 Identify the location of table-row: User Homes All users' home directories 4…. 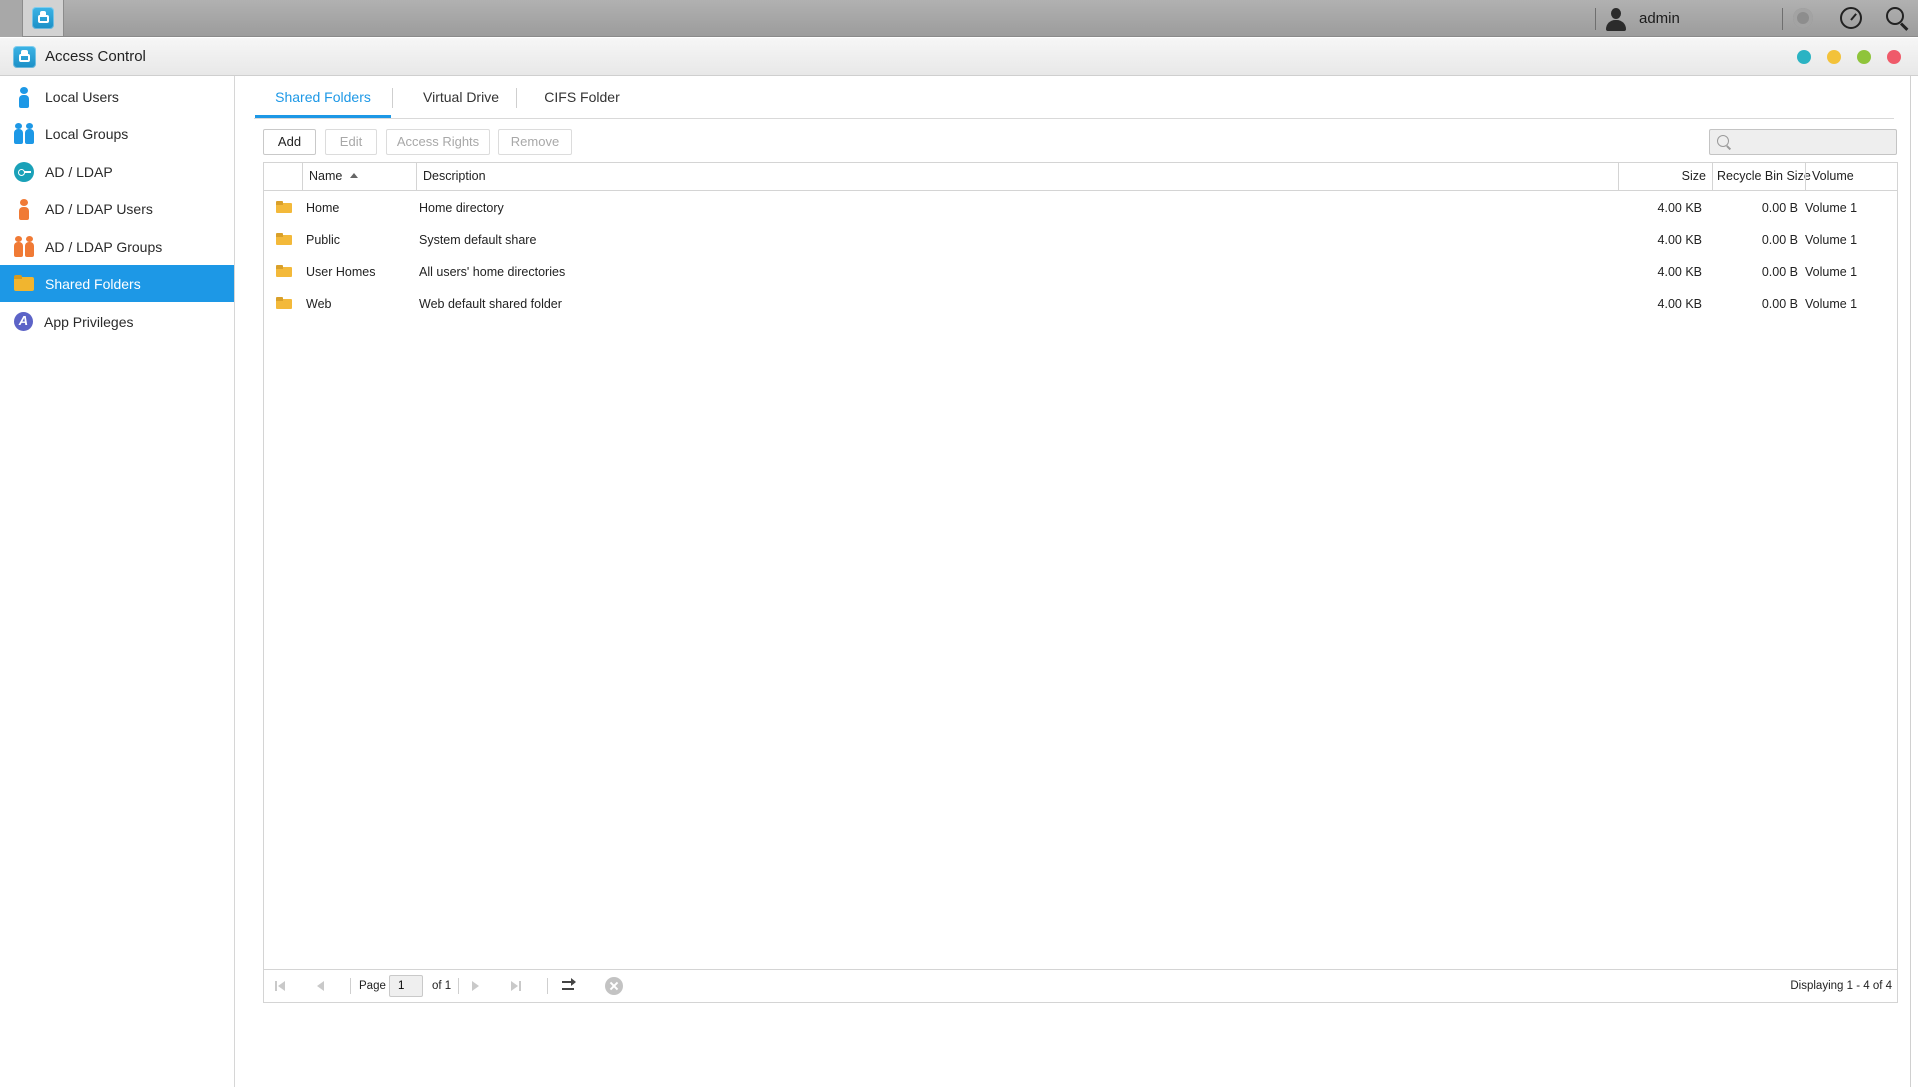
(1080, 272).